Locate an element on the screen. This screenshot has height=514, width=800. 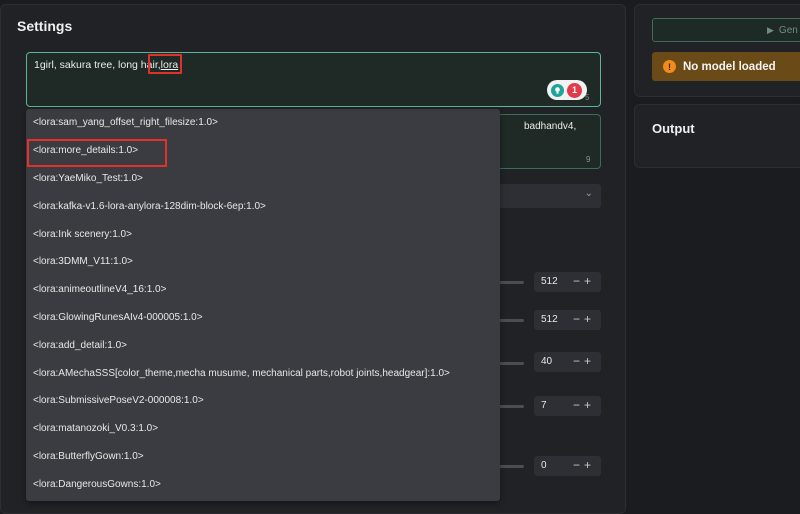
settings-title: Settings is located at coordinates (45, 26).